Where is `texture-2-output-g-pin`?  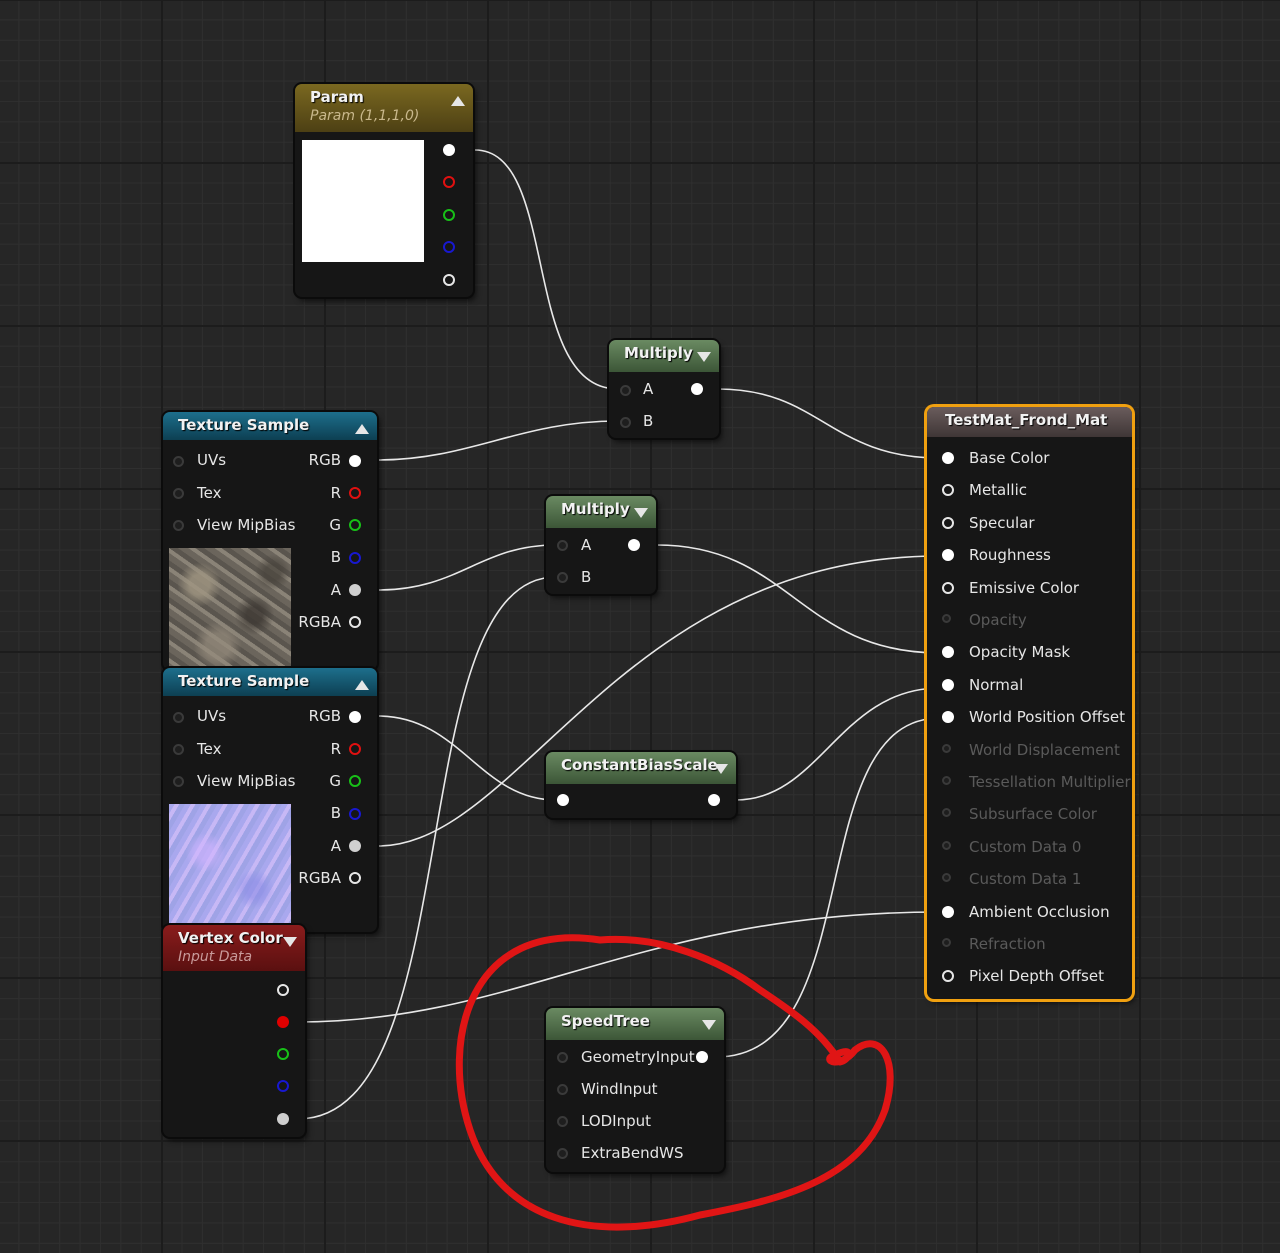 texture-2-output-g-pin is located at coordinates (355, 781).